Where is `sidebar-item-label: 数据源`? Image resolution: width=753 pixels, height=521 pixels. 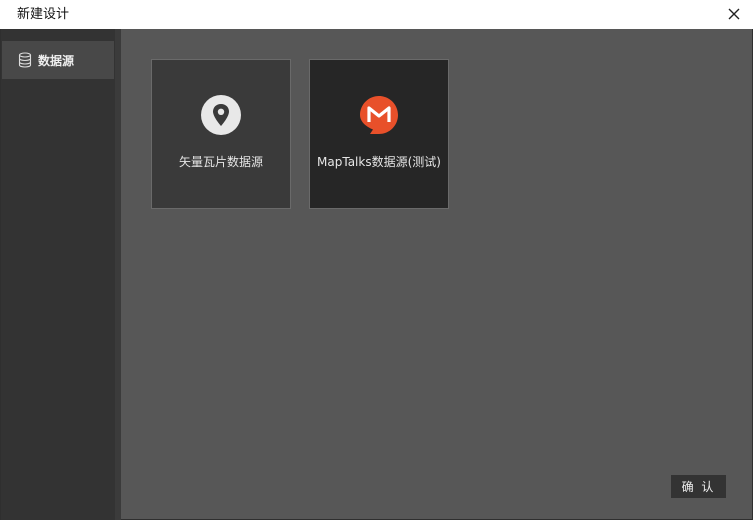
sidebar-item-label: 数据源 is located at coordinates (56, 60).